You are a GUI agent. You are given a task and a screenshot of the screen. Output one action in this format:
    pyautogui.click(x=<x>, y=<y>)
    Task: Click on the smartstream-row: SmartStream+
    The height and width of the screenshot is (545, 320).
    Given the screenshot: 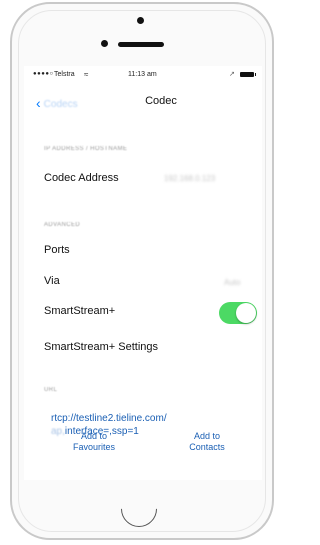 What is the action you would take?
    pyautogui.click(x=80, y=311)
    